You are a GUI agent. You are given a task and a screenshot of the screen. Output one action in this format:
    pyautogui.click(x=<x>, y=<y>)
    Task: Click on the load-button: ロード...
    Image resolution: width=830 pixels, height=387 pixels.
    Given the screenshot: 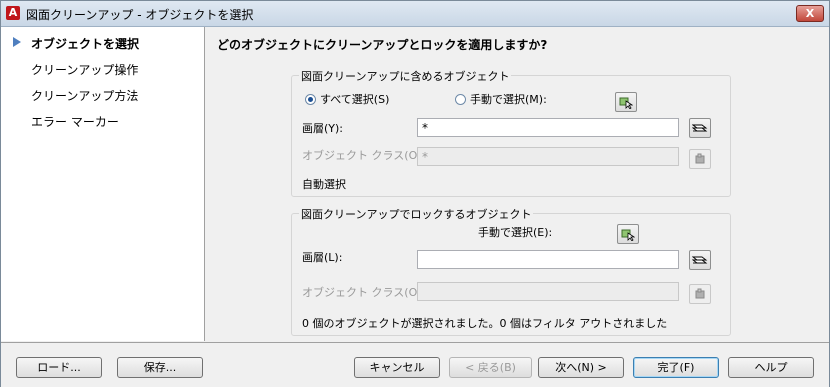 What is the action you would take?
    pyautogui.click(x=59, y=367)
    